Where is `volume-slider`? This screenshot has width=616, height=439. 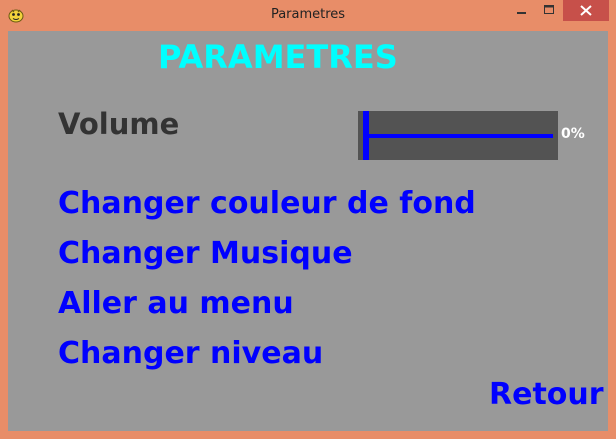
volume-slider is located at coordinates (458, 135).